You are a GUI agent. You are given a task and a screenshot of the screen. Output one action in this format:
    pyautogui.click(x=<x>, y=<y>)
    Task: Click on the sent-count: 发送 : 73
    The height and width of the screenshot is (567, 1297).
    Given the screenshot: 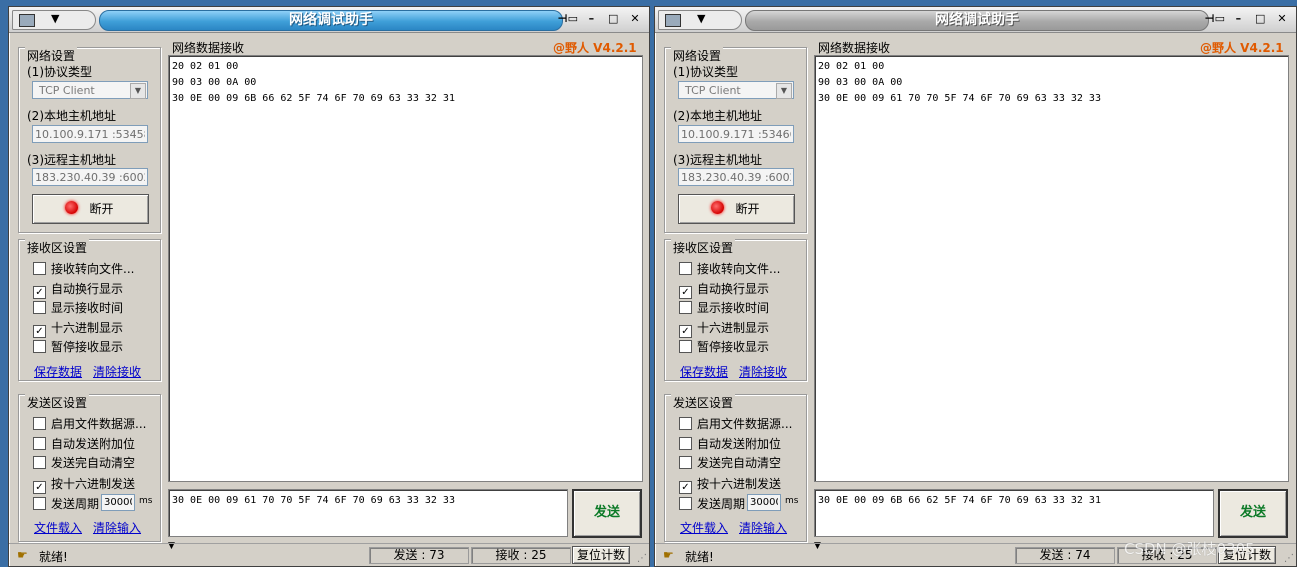 What is the action you would take?
    pyautogui.click(x=419, y=555)
    